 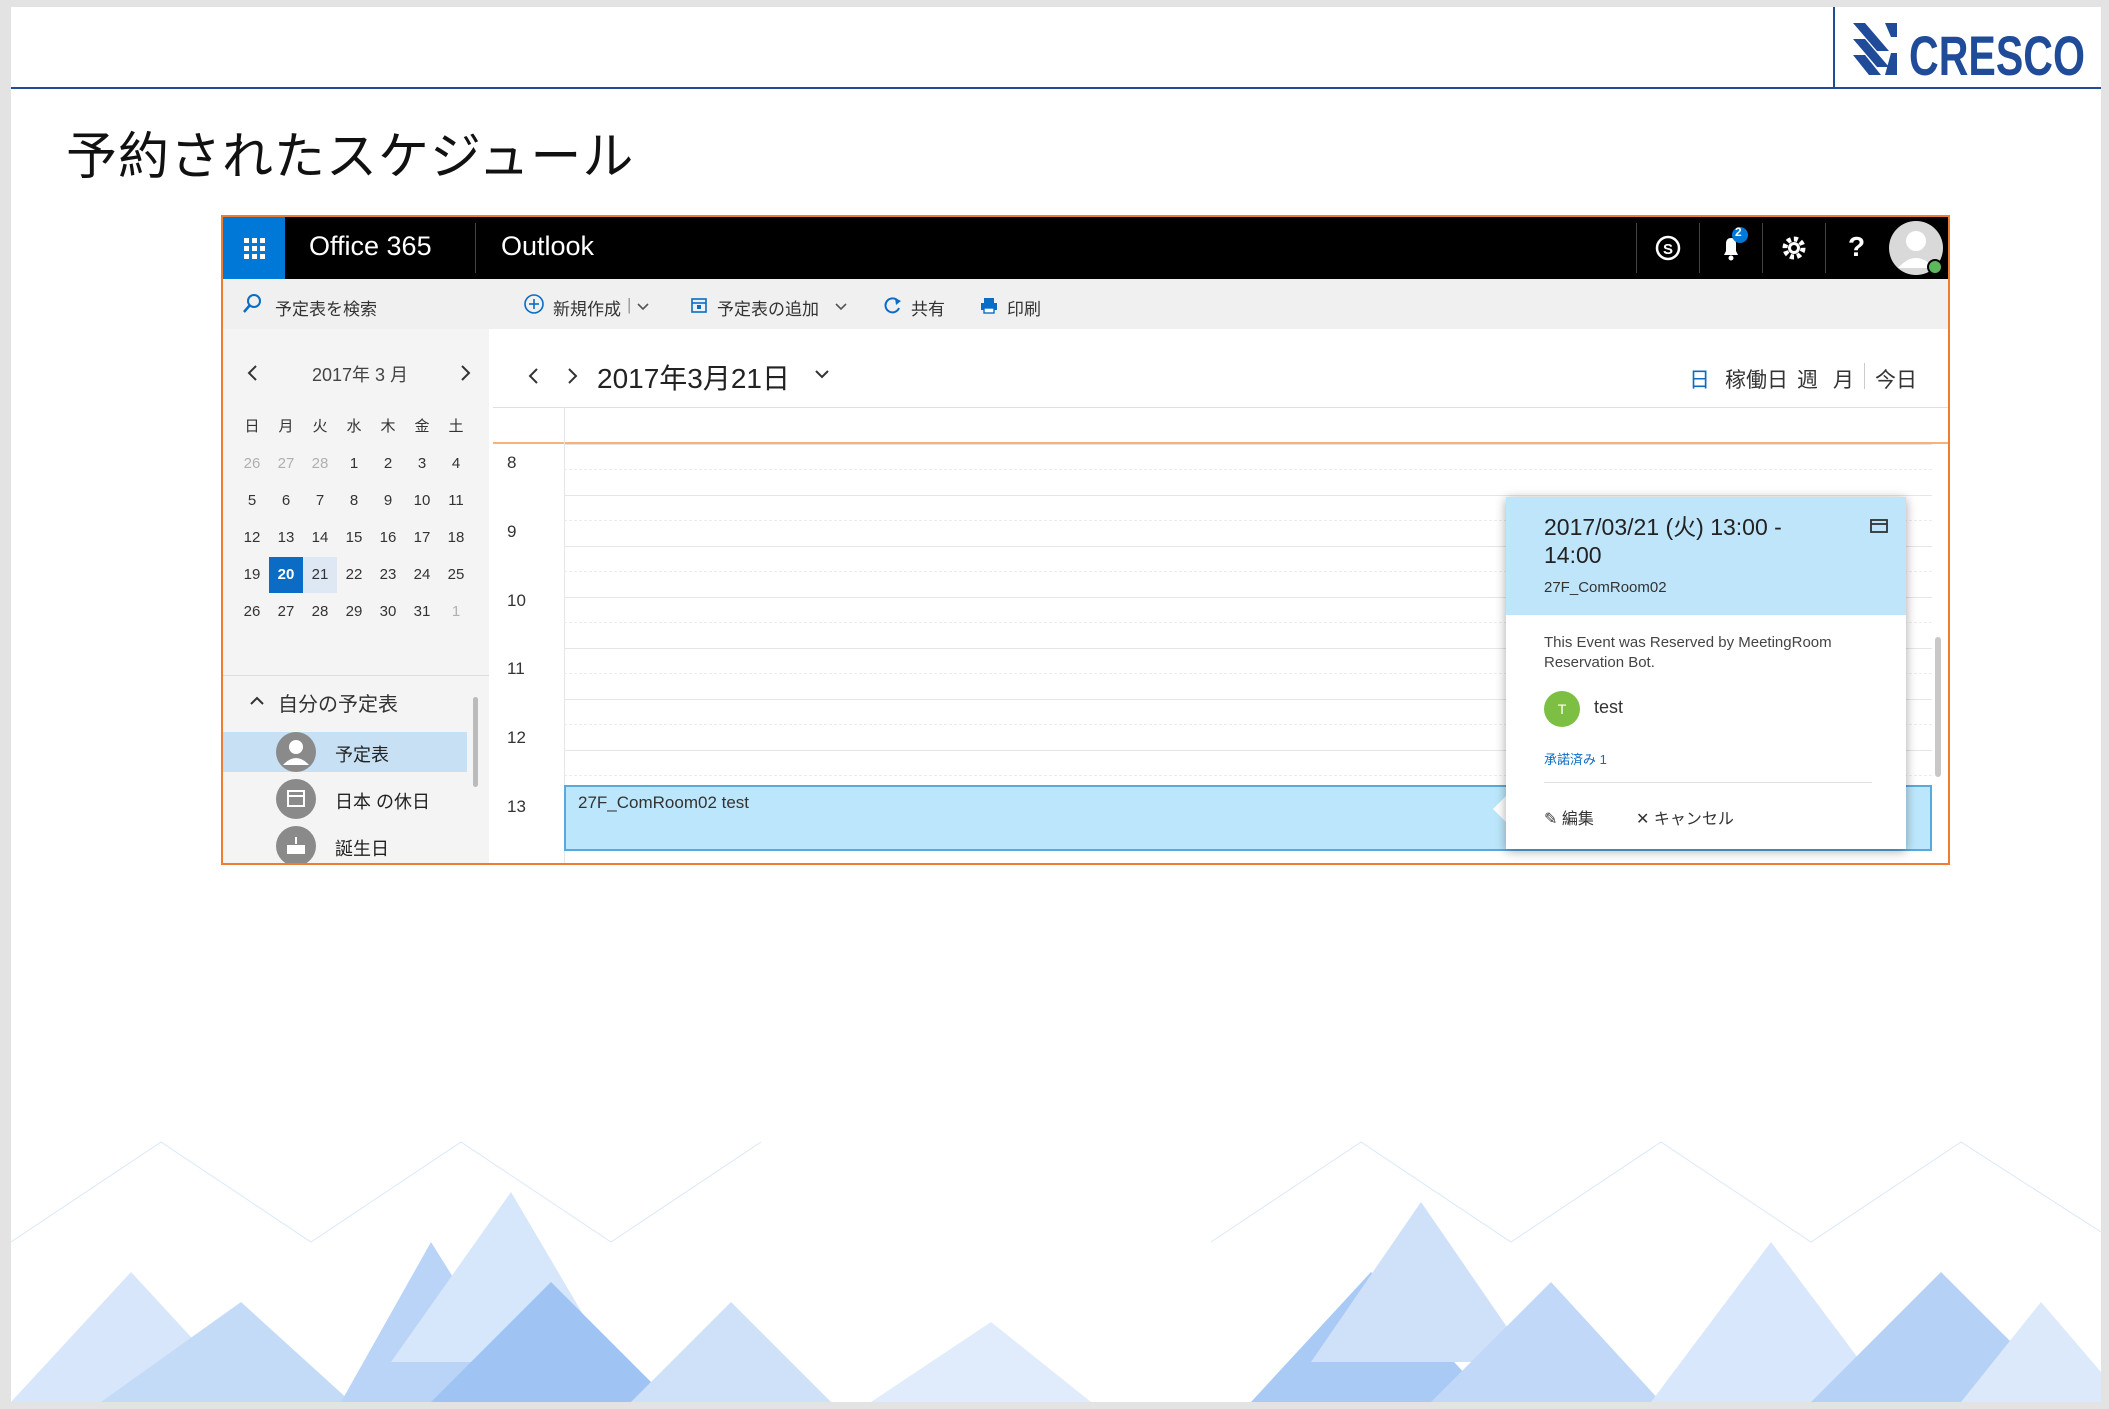 I want to click on weekday-label: 木, so click(x=388, y=426).